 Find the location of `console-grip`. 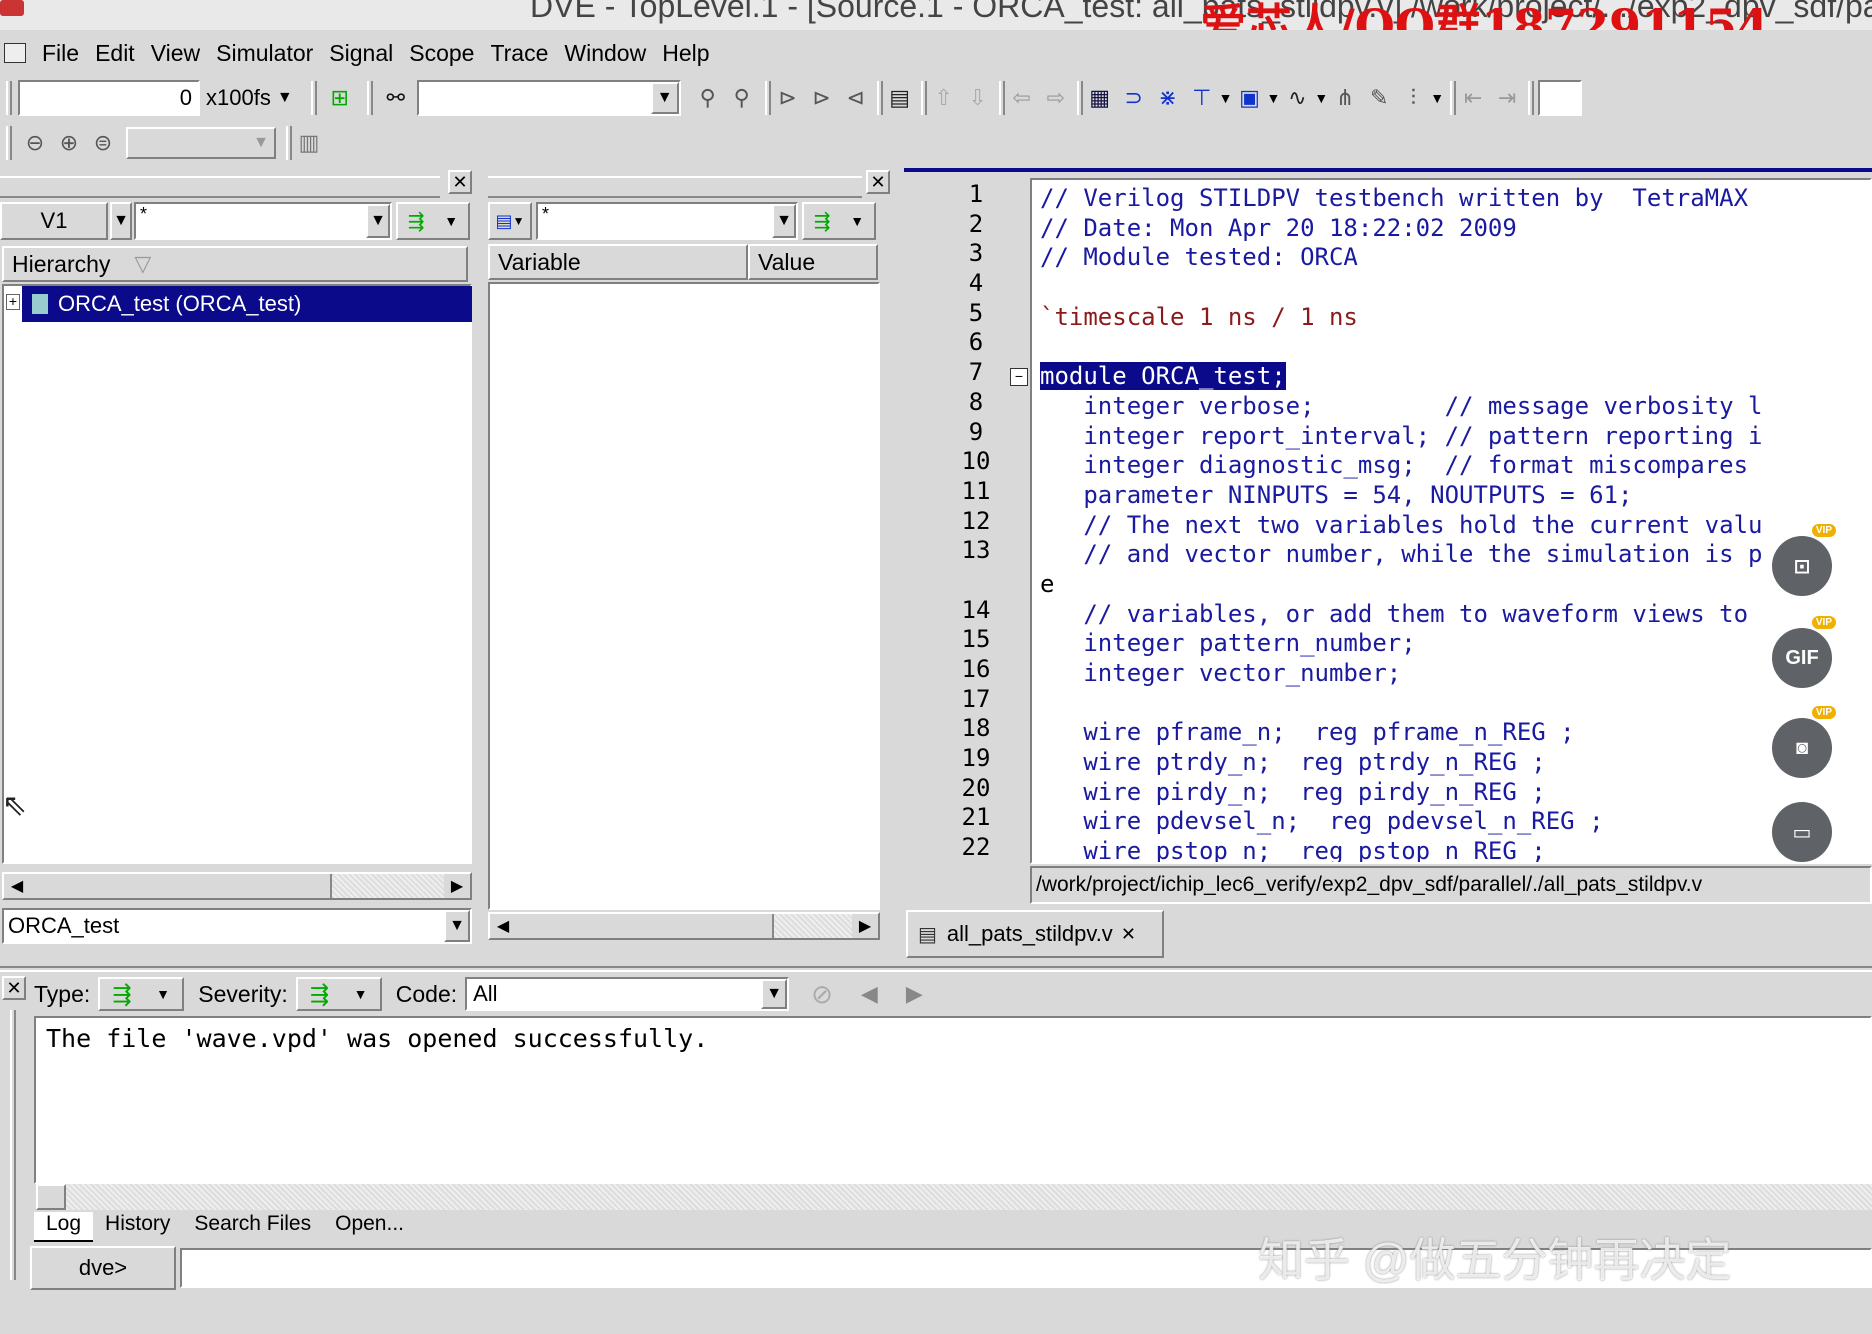

console-grip is located at coordinates (13, 1145).